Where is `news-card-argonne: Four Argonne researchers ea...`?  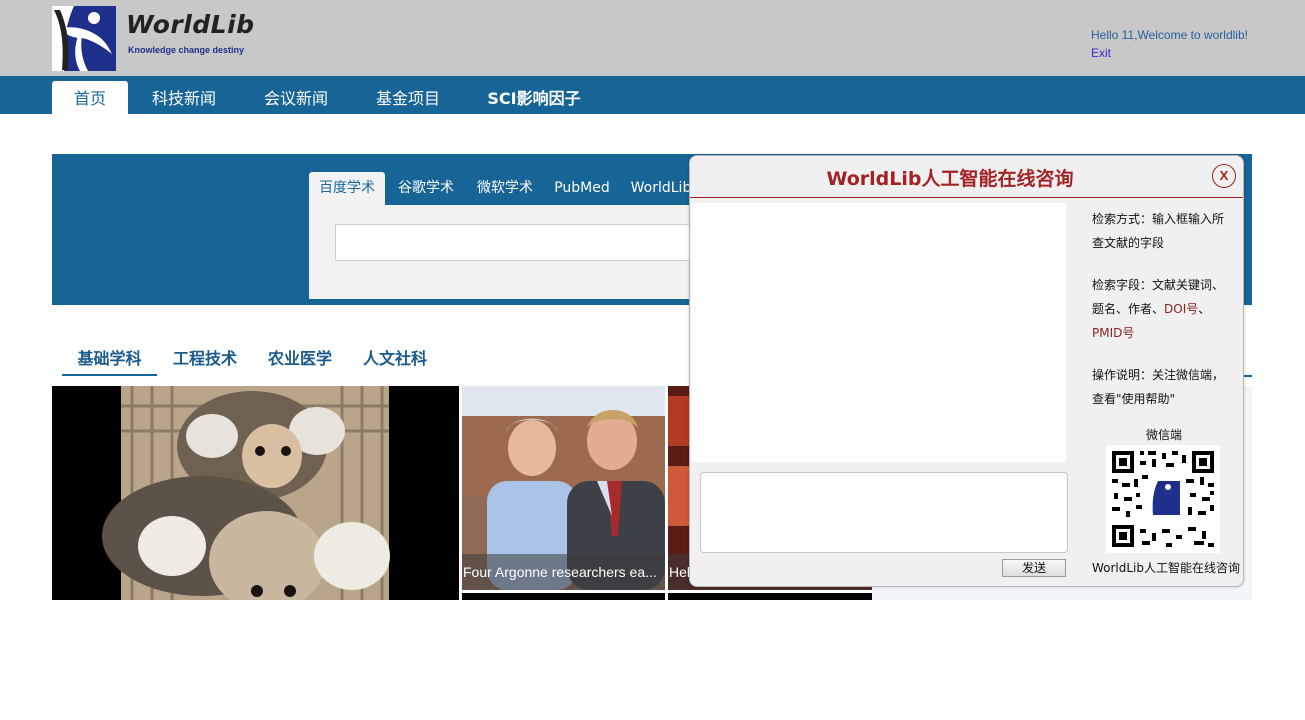 news-card-argonne: Four Argonne researchers ea... is located at coordinates (563, 488).